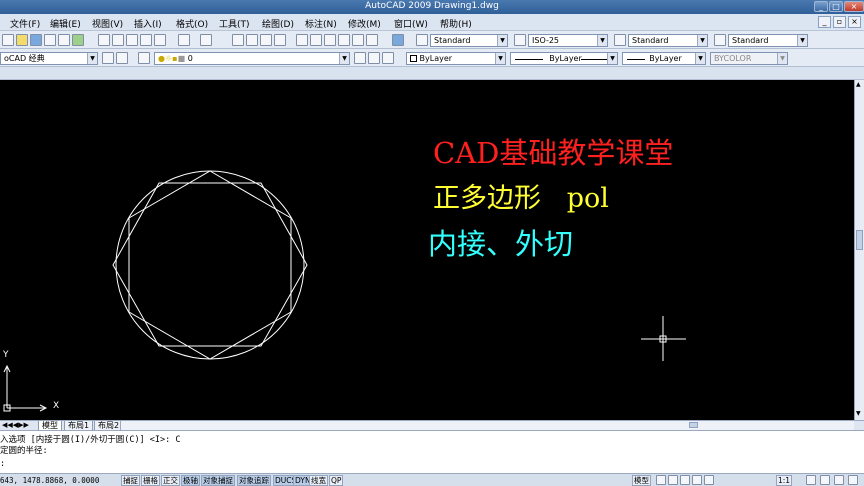 This screenshot has width=864, height=486. I want to click on command-prompt: :, so click(2, 464).